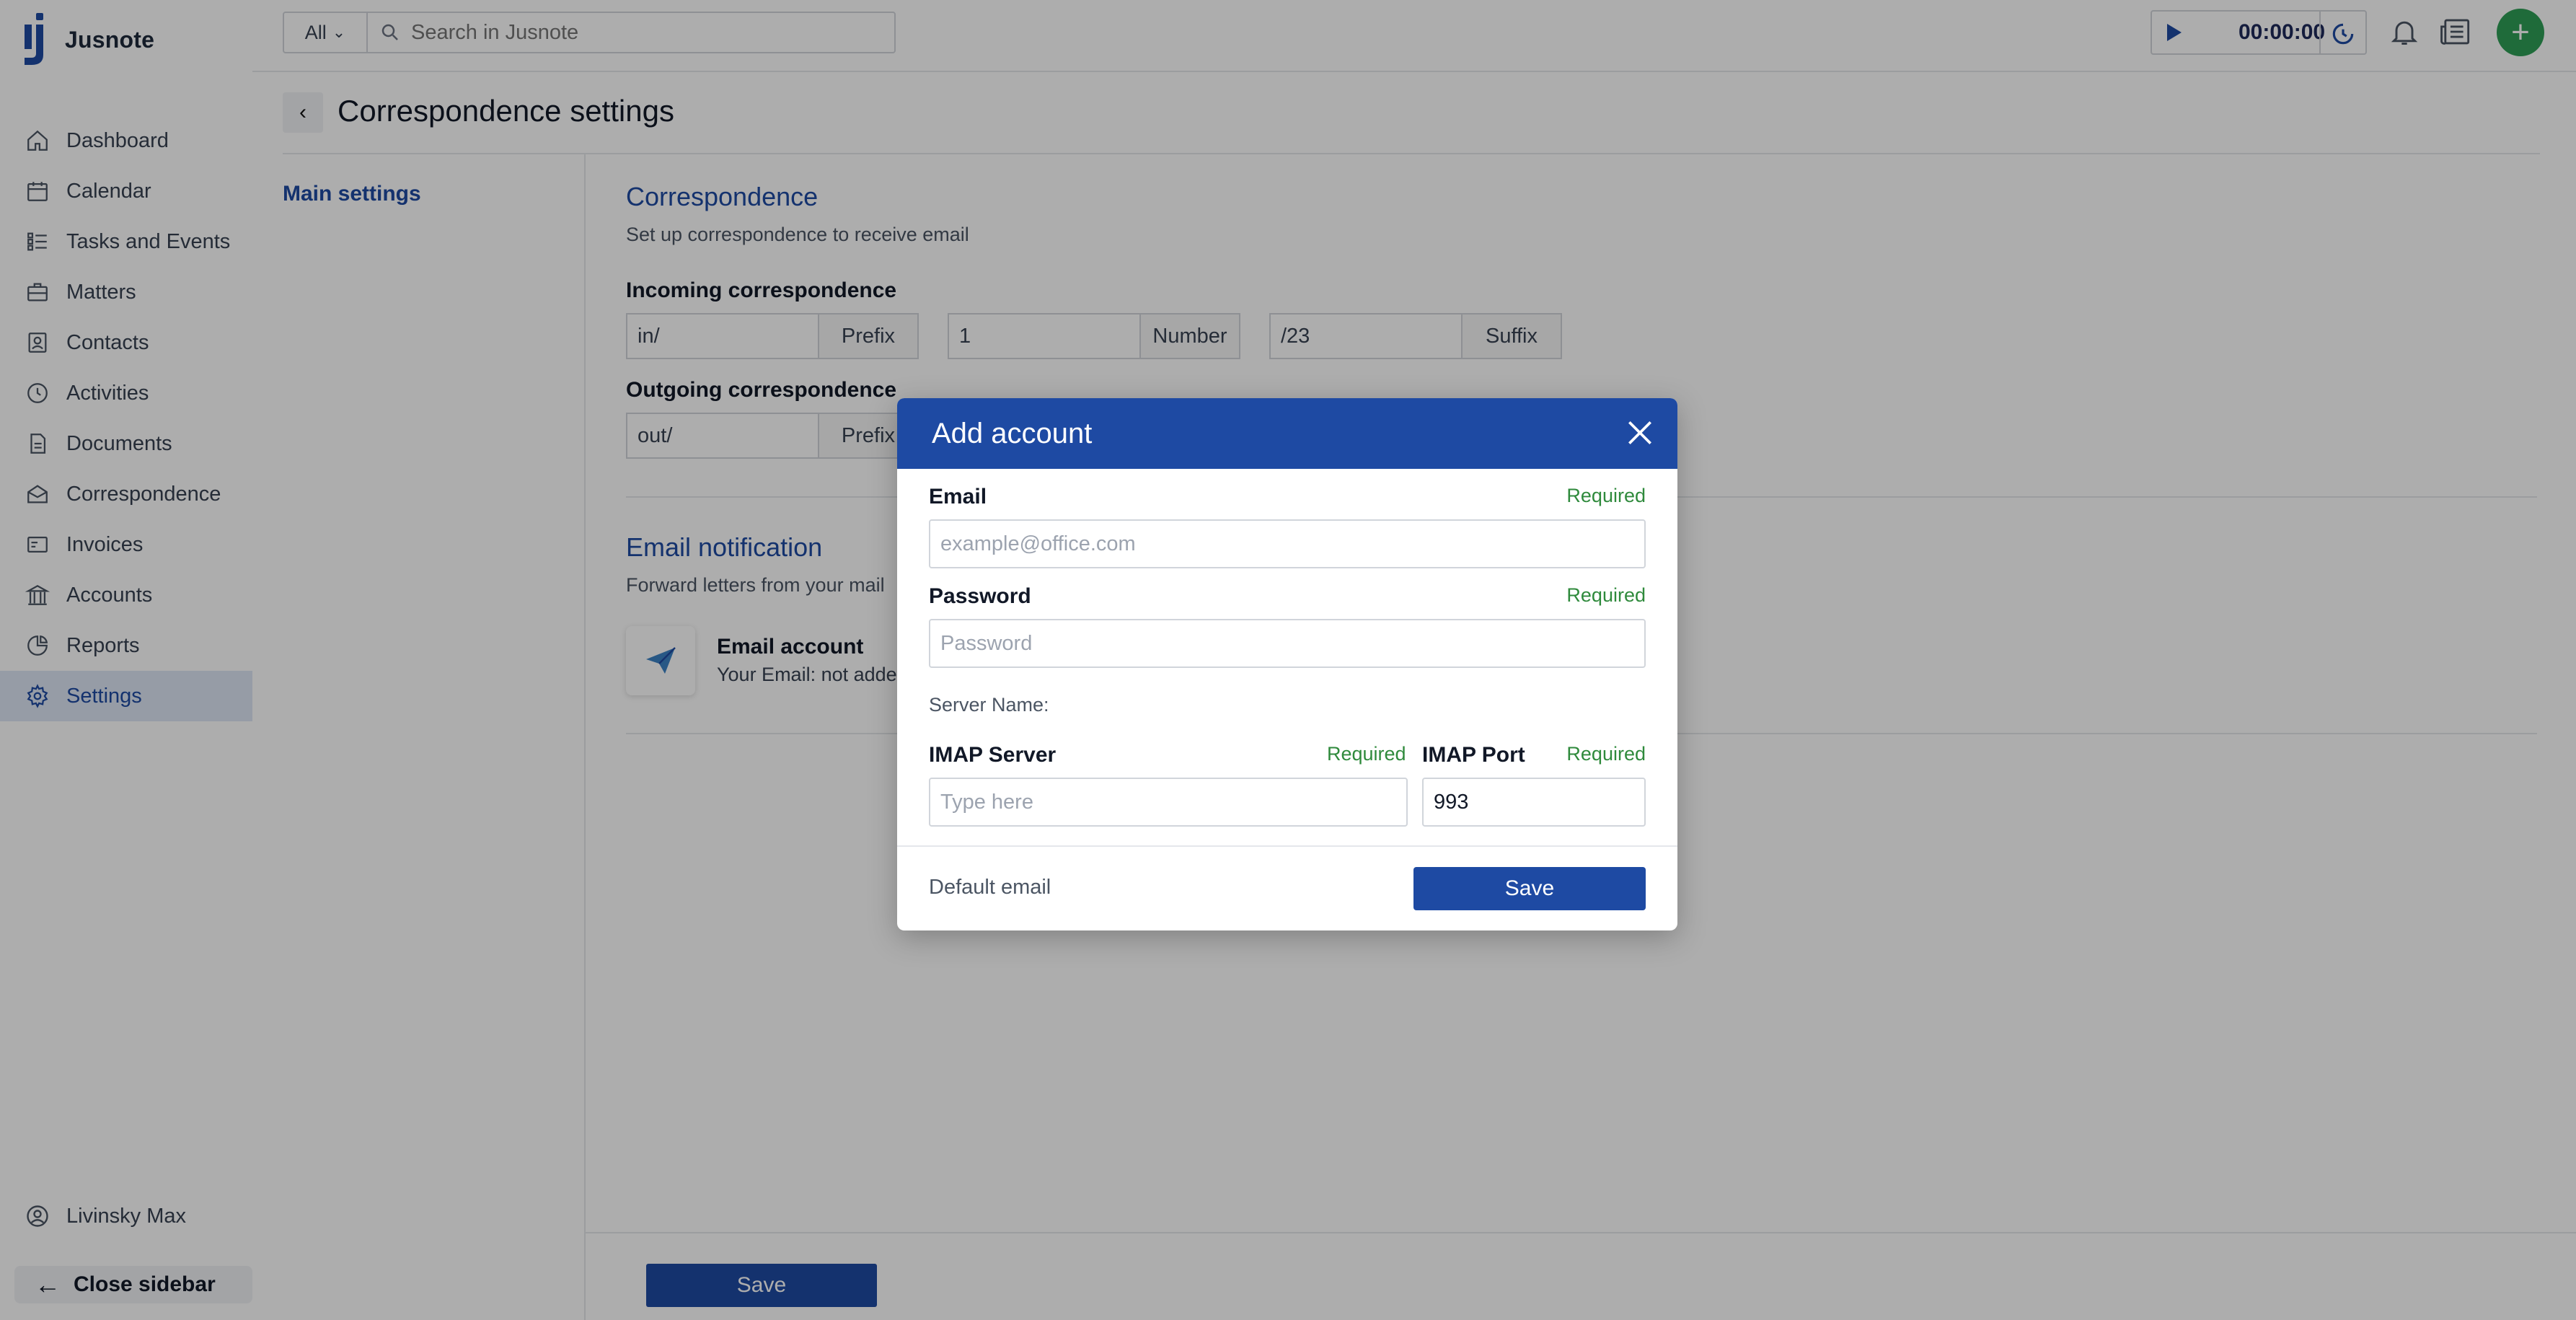  What do you see at coordinates (1287, 846) in the screenshot?
I see `modal-footer-divider` at bounding box center [1287, 846].